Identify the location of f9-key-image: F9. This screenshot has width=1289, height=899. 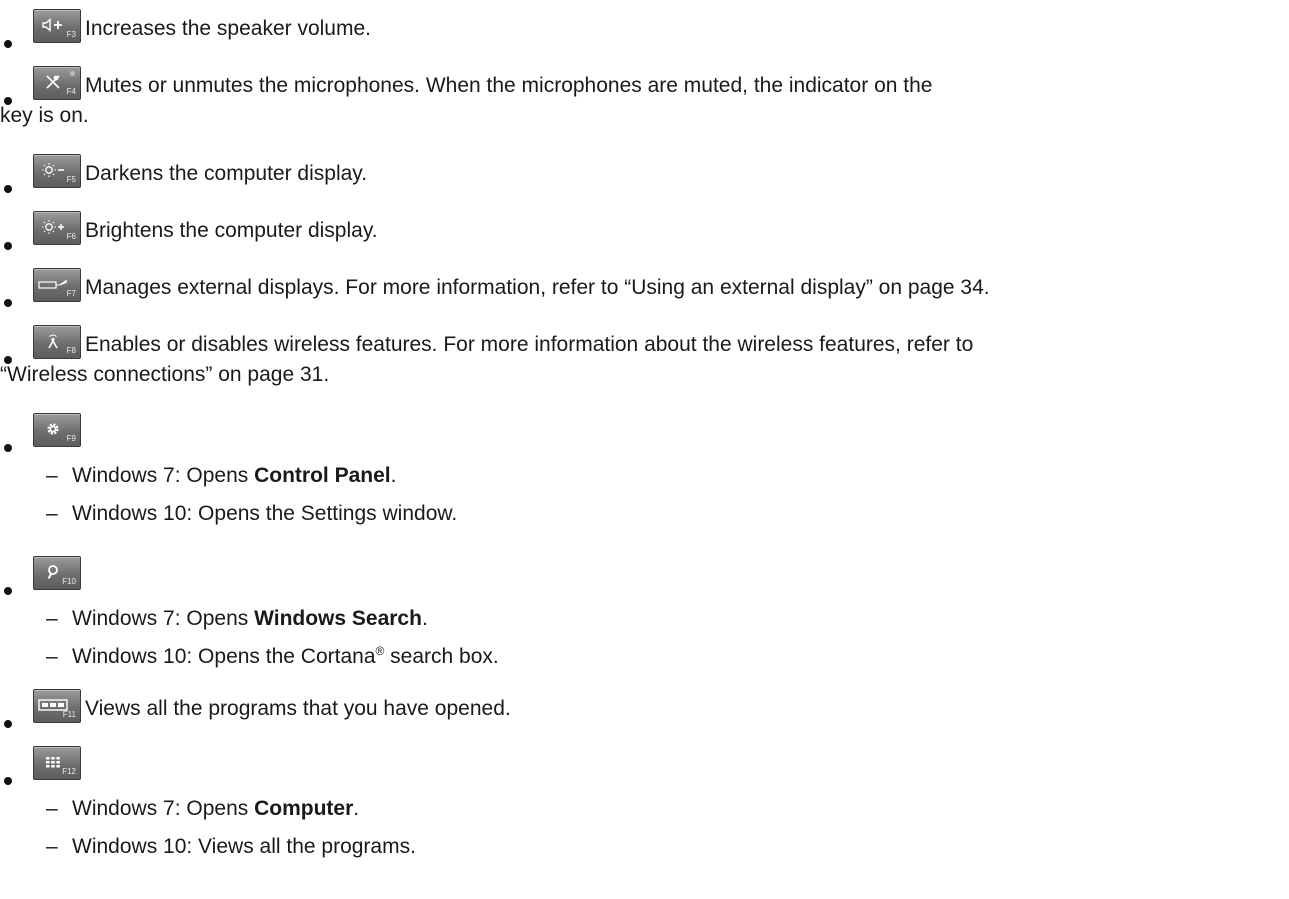
(57, 430).